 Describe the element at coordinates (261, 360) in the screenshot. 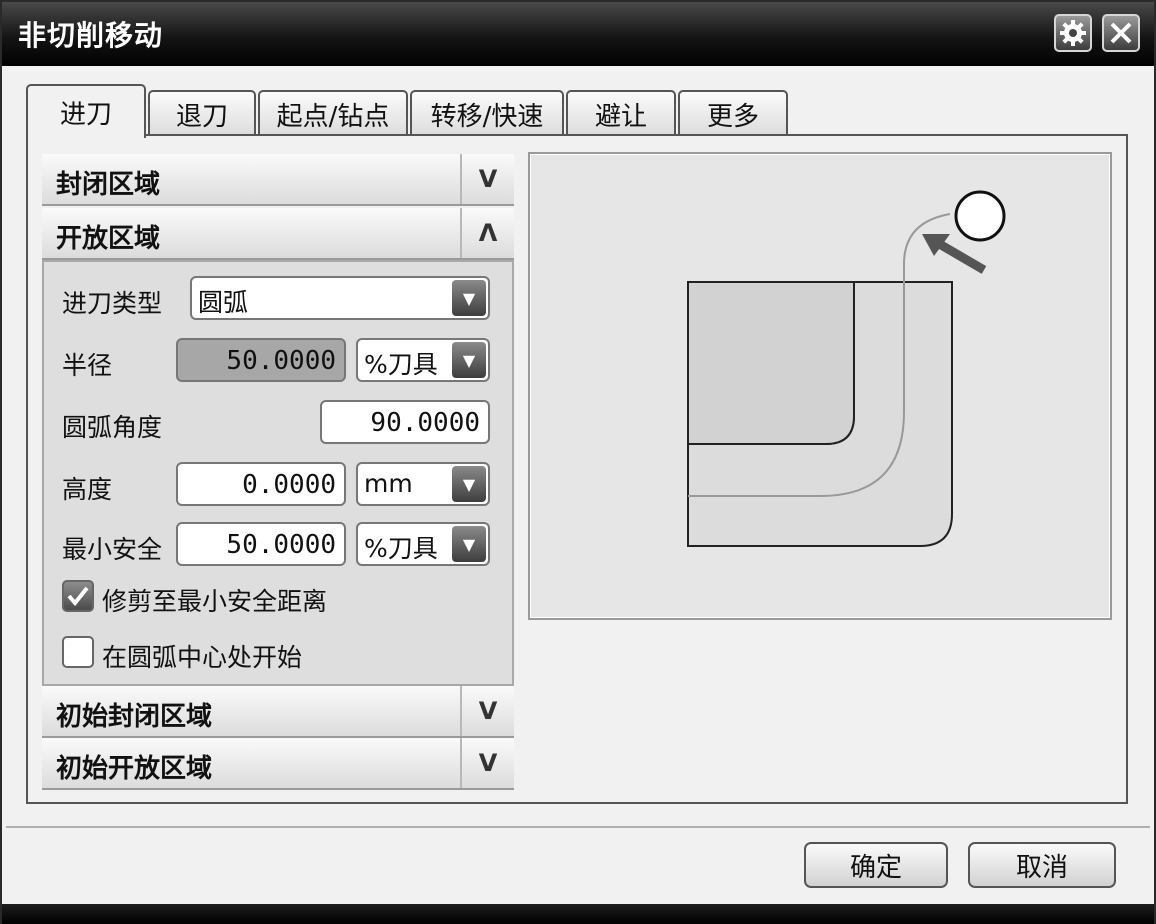

I see `radius-input: 50.0000` at that location.